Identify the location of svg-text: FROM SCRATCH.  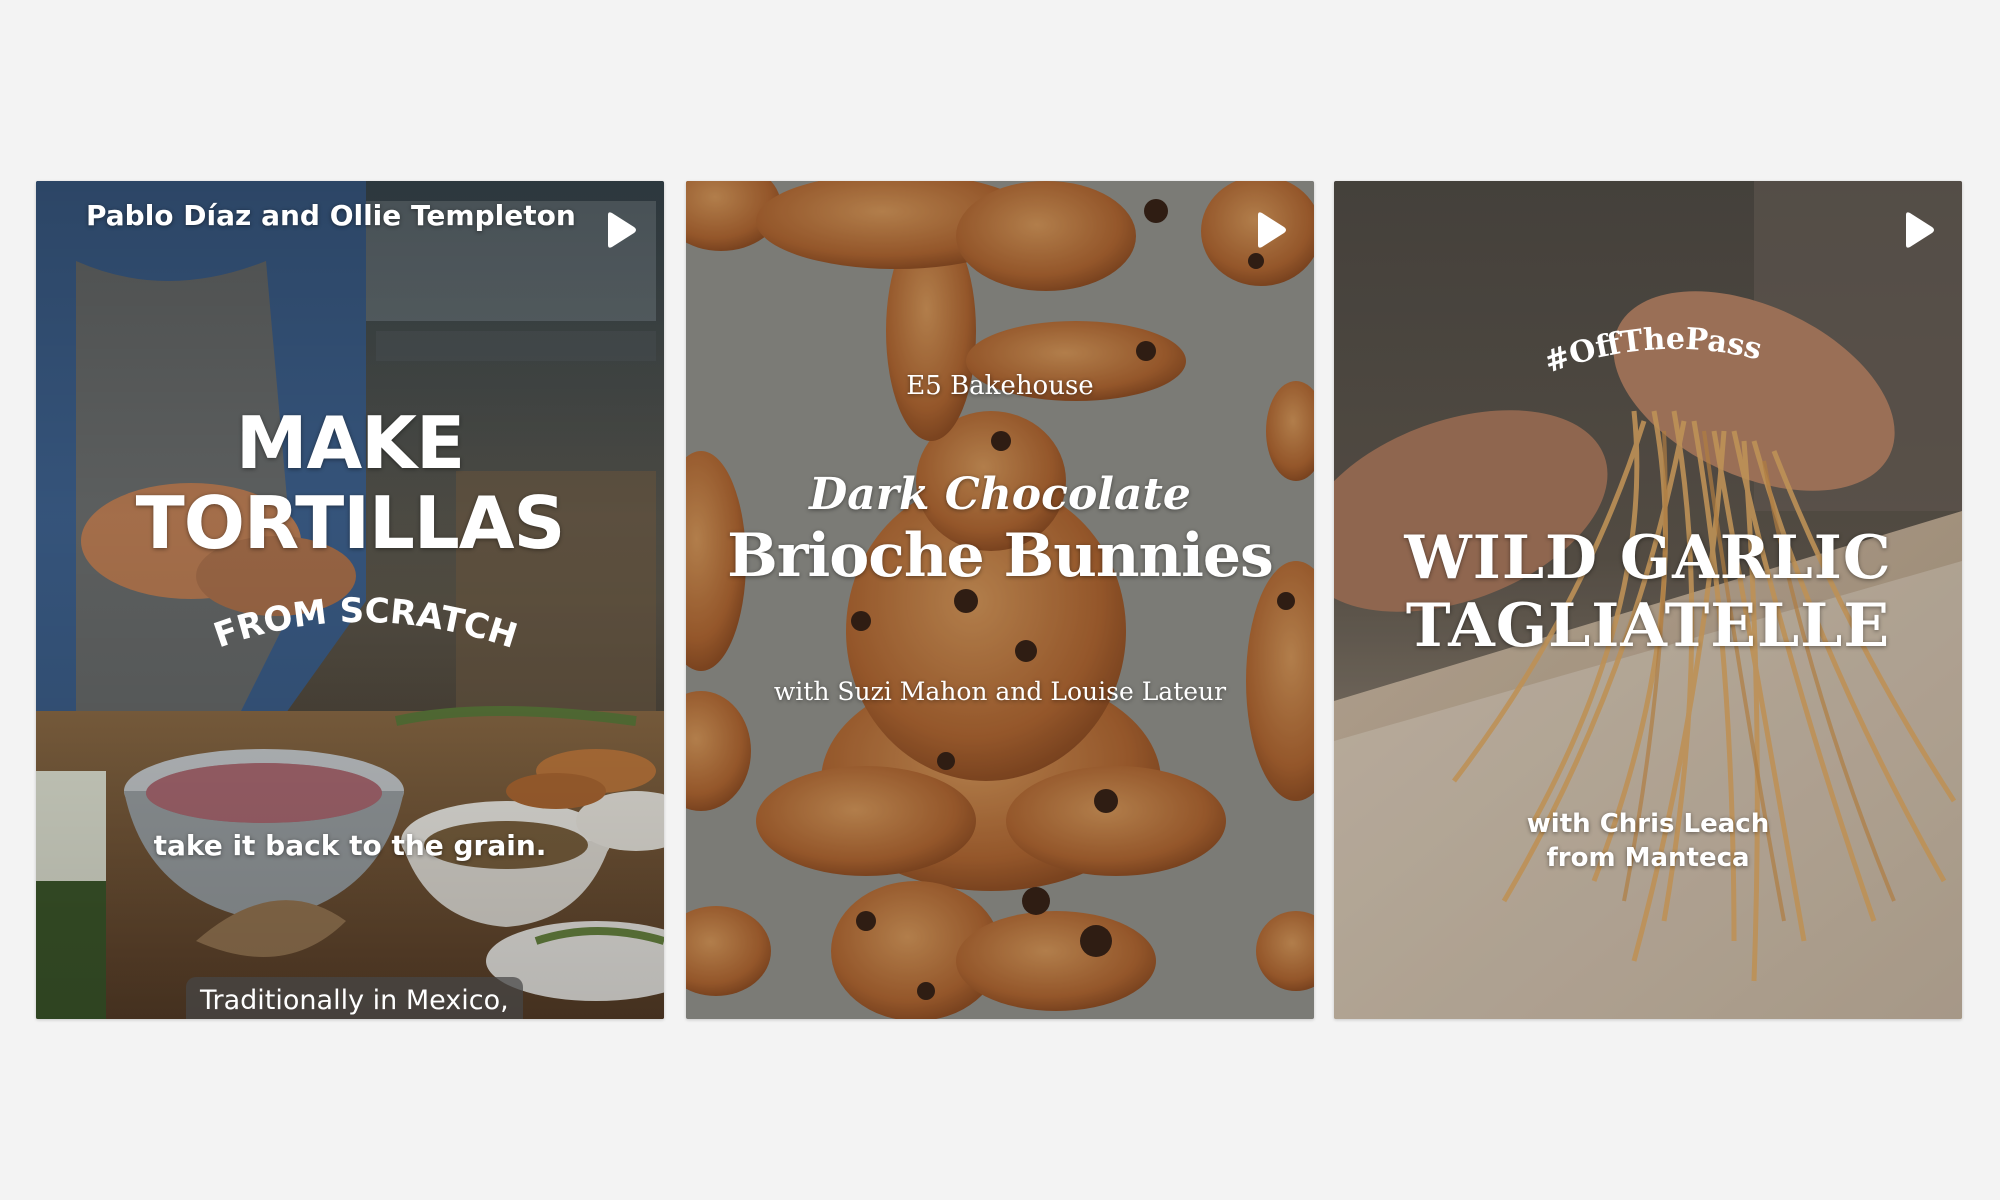
(365, 624).